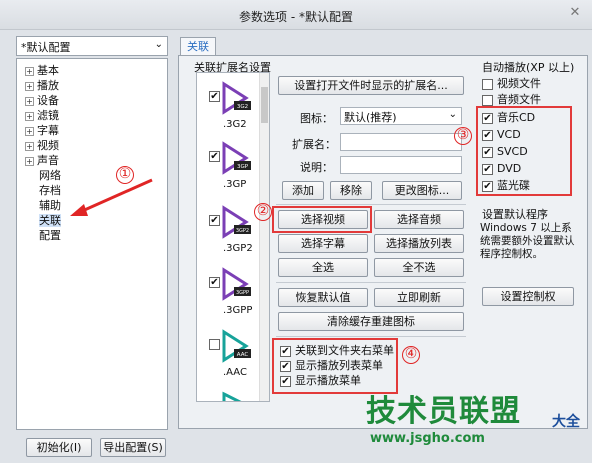  I want to click on title-bar: 参数选项 - *默认配置 ✕, so click(296, 15).